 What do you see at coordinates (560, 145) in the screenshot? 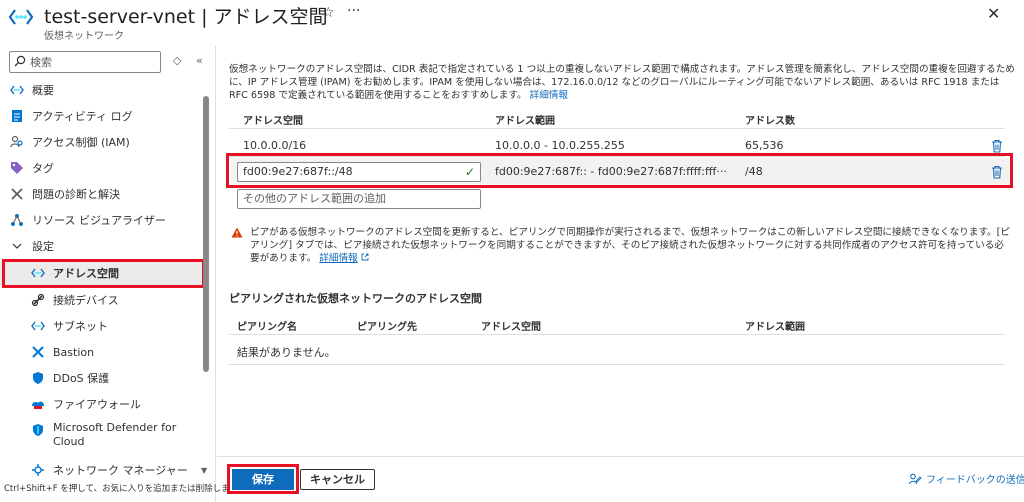
I see `row1-address-range: 10.0.0.0 - 10.0.255.255` at bounding box center [560, 145].